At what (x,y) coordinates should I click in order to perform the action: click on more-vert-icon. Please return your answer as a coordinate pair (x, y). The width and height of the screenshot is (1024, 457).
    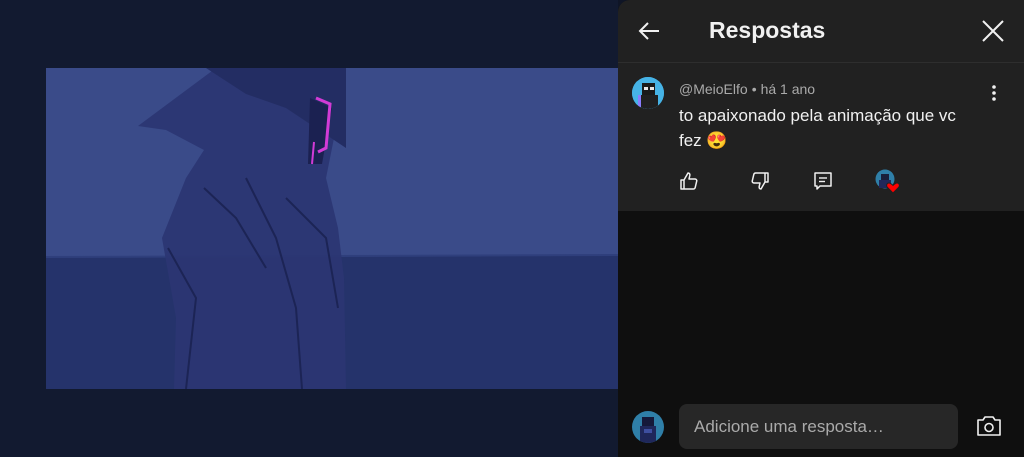
    Looking at the image, I should click on (994, 93).